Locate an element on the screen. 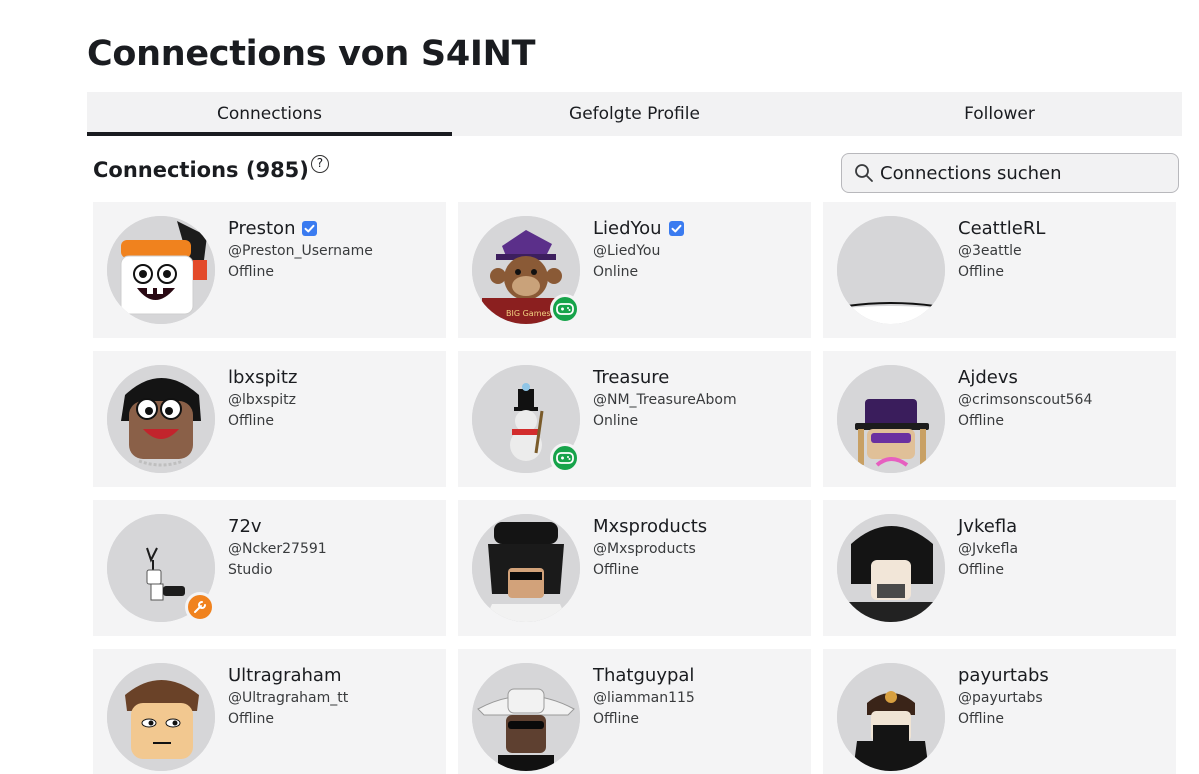 The image size is (1199, 774). tab-followed-profiles: Gefolgte Profile is located at coordinates (634, 114).